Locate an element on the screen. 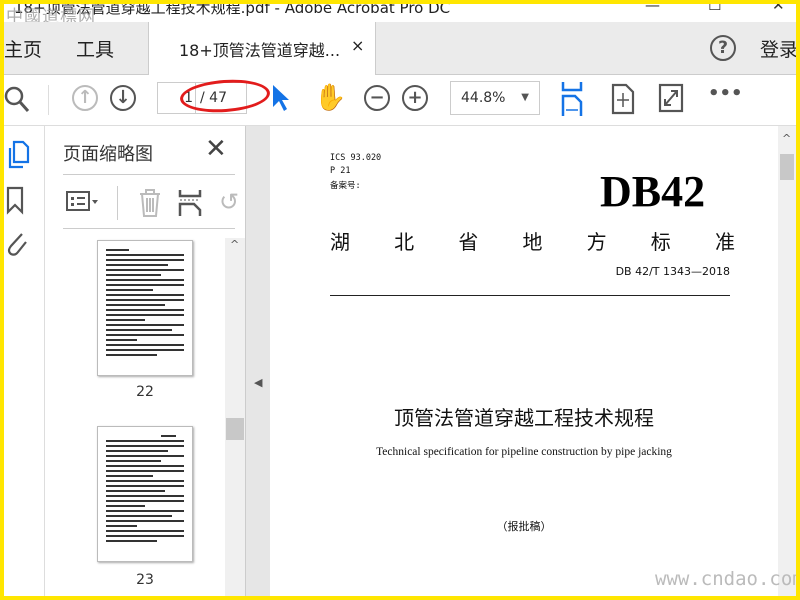 This screenshot has height=600, width=800. char: 标 is located at coordinates (660, 242).